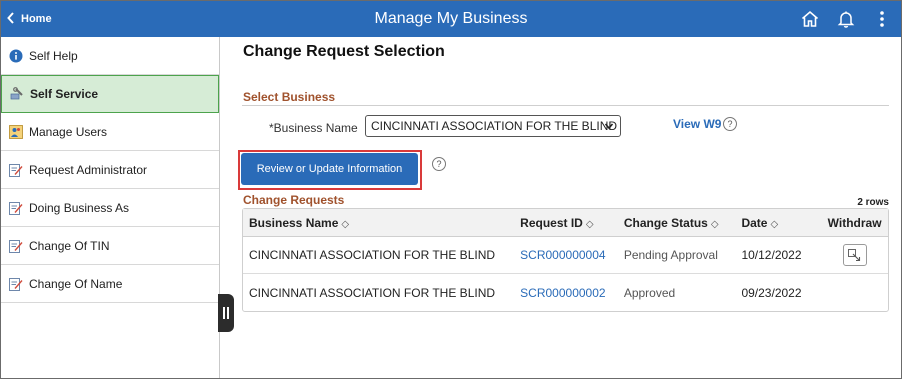 The height and width of the screenshot is (379, 902). What do you see at coordinates (562, 293) in the screenshot?
I see `request-id-link: SCR000000002` at bounding box center [562, 293].